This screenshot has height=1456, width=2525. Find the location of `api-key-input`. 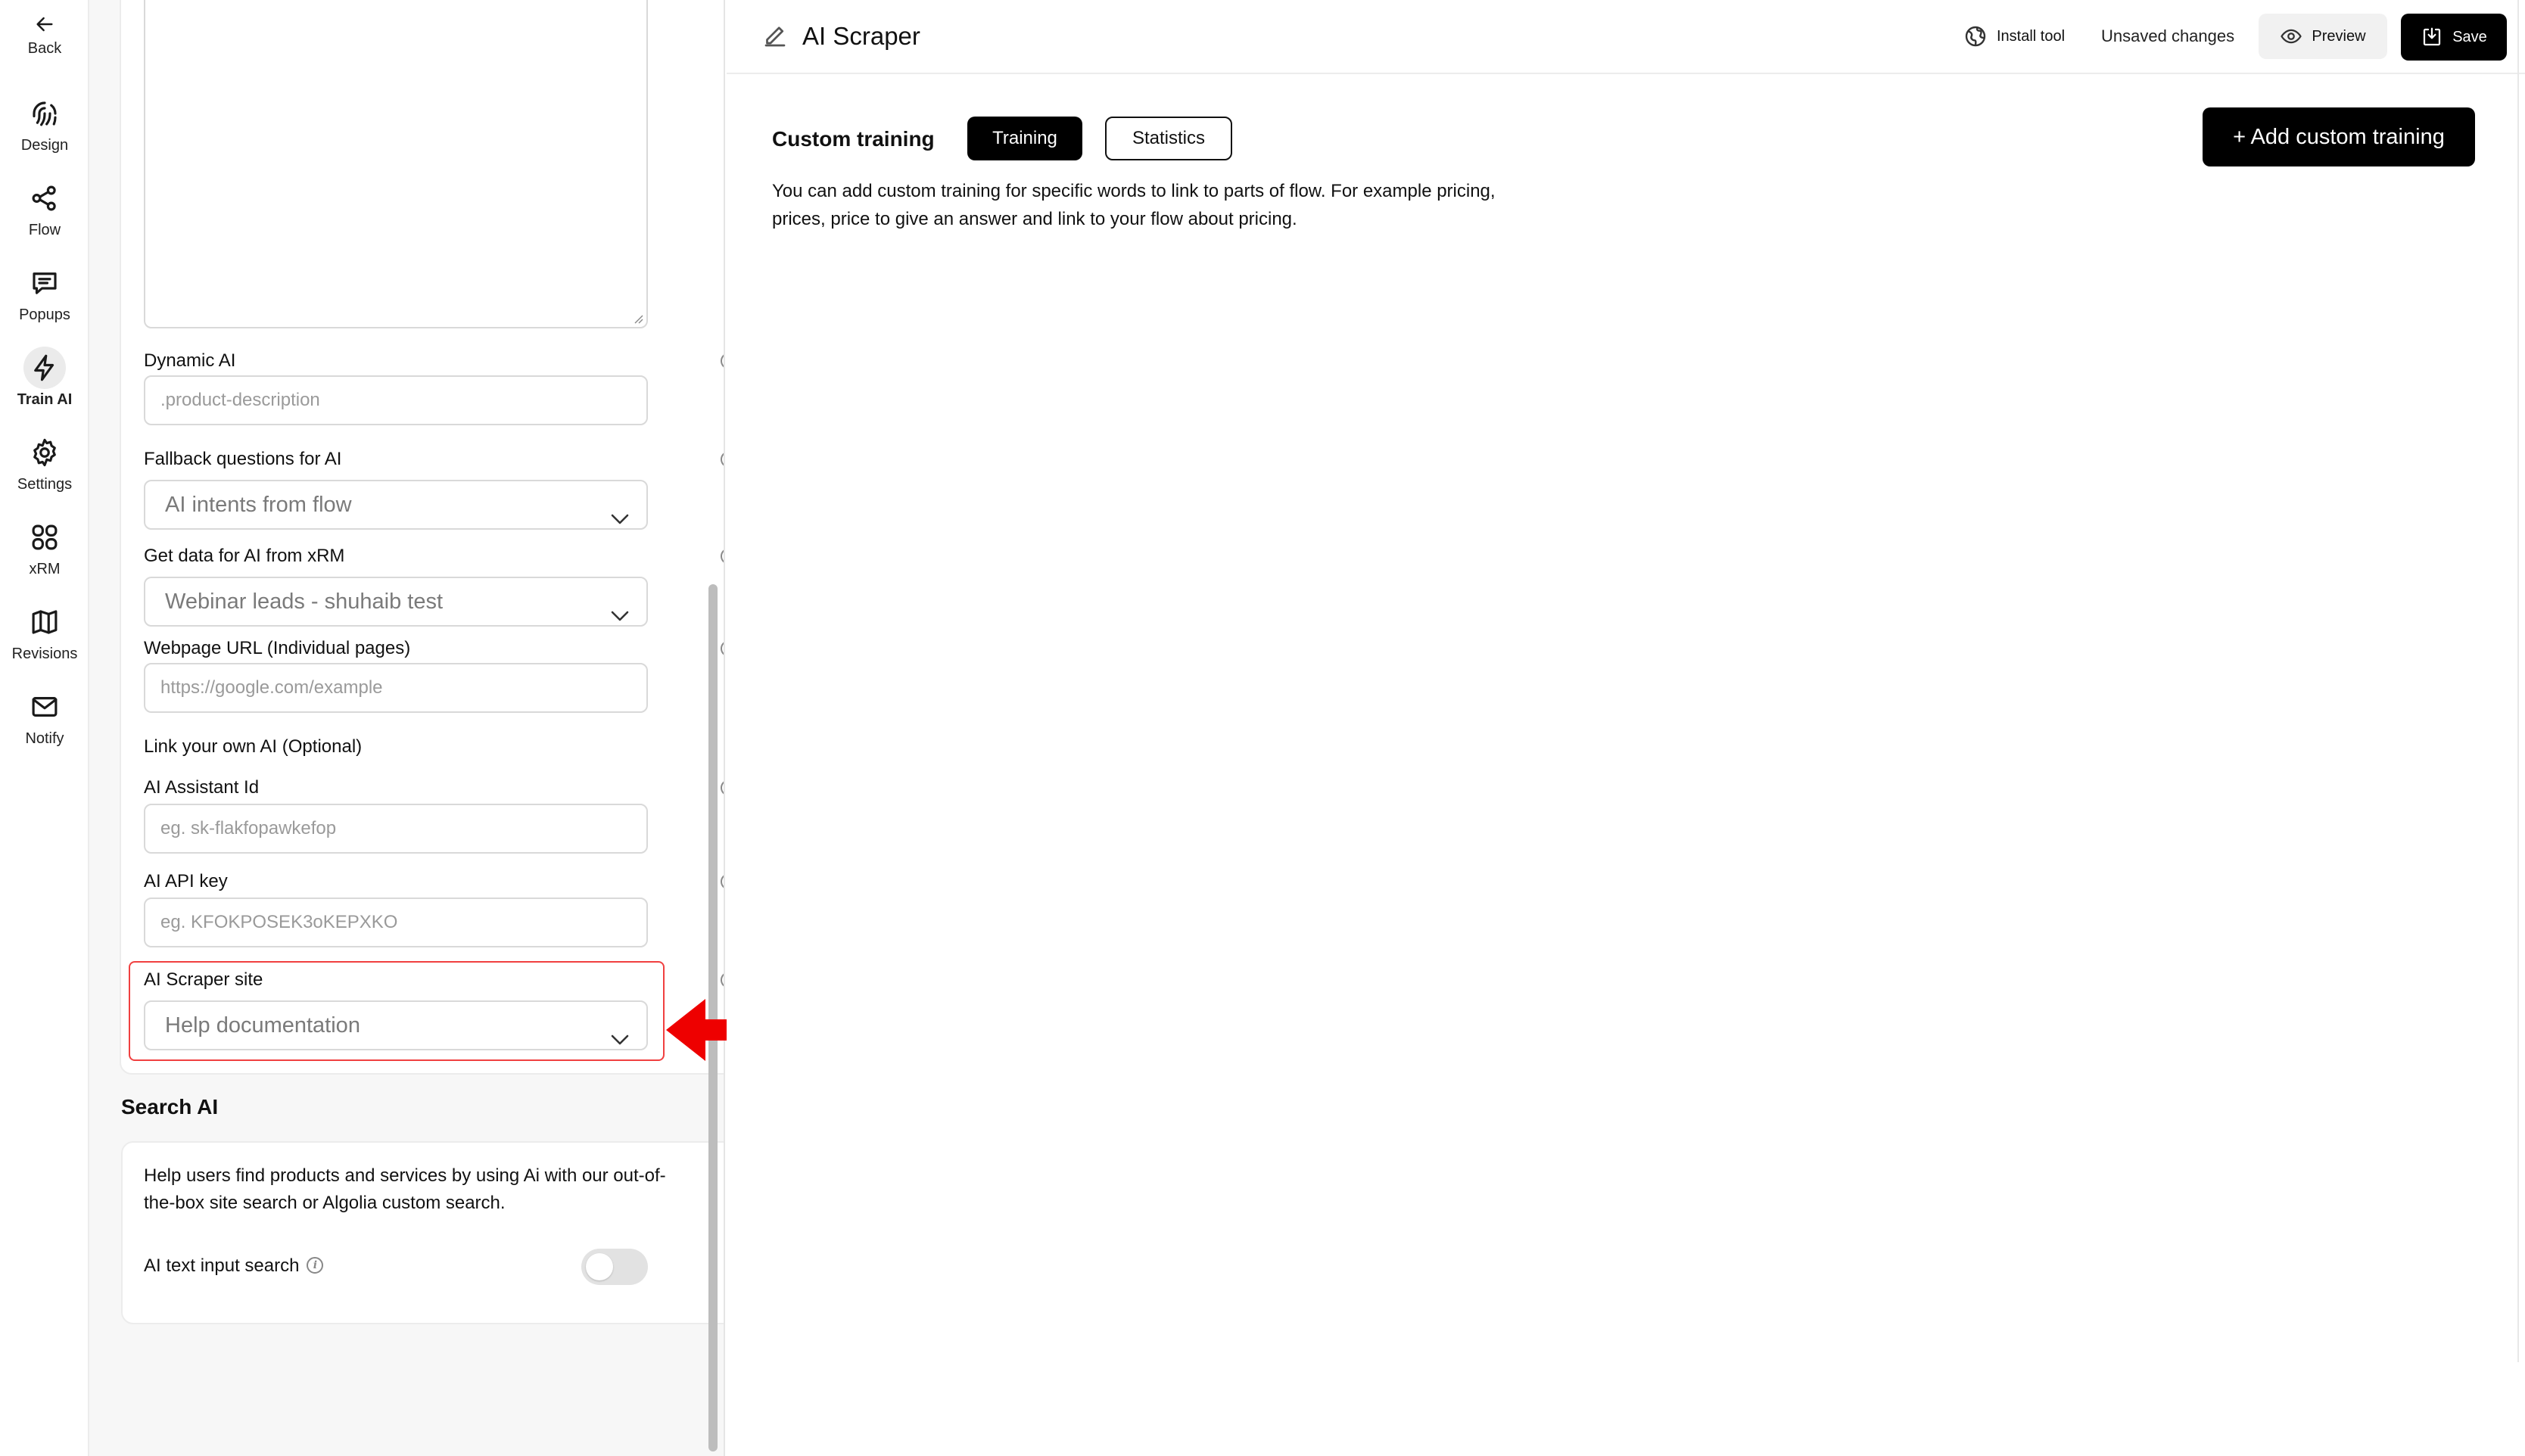

api-key-input is located at coordinates (396, 922).